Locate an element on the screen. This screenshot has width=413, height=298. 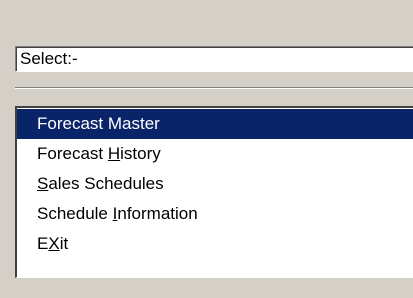
menu-item-text-rest: it is located at coordinates (64, 243).